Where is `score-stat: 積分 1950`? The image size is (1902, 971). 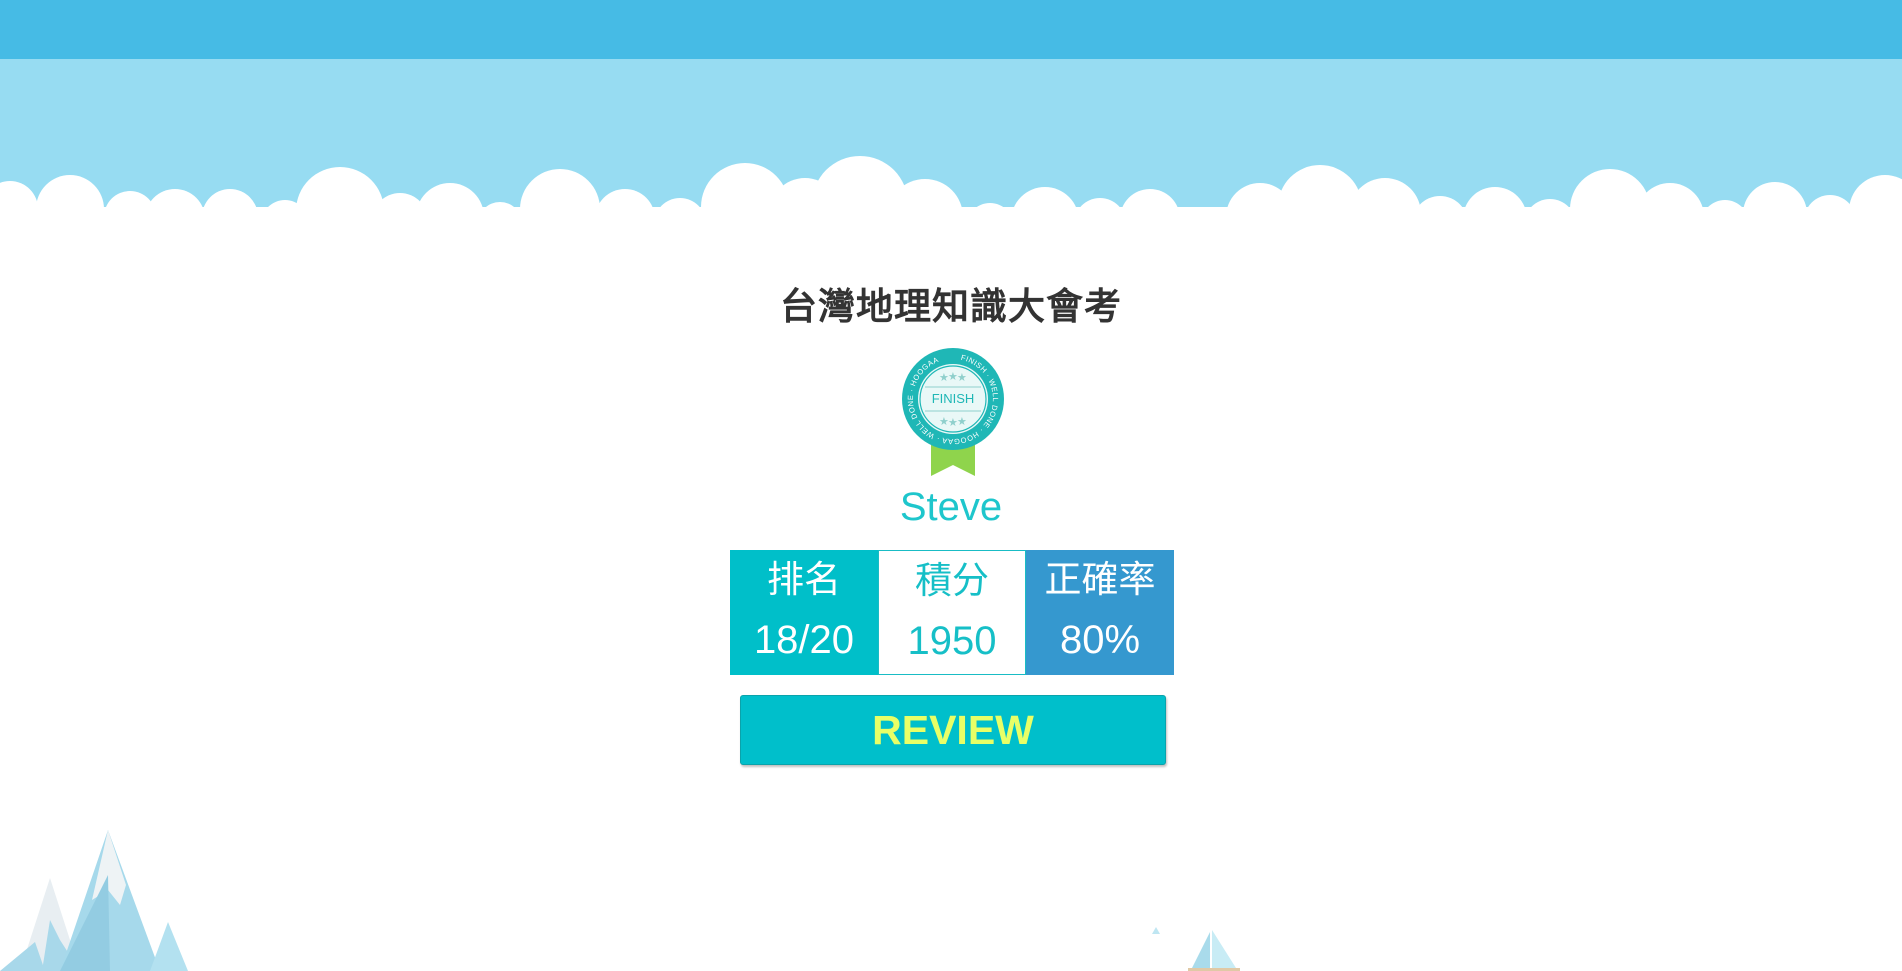 score-stat: 積分 1950 is located at coordinates (952, 612).